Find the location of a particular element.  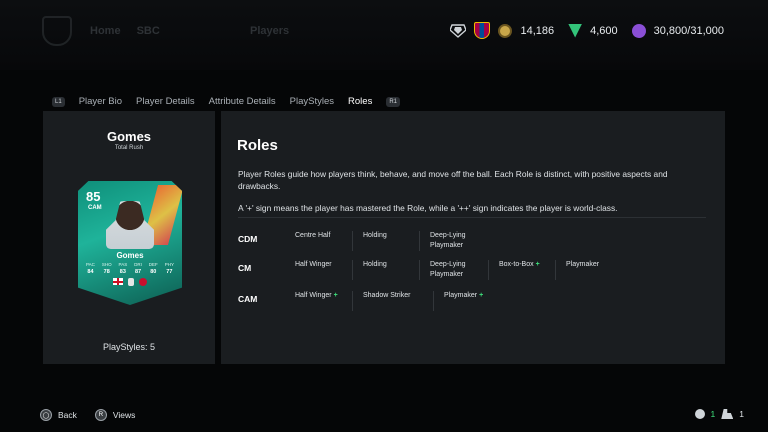

role-item: Centre Half is located at coordinates (313, 236).